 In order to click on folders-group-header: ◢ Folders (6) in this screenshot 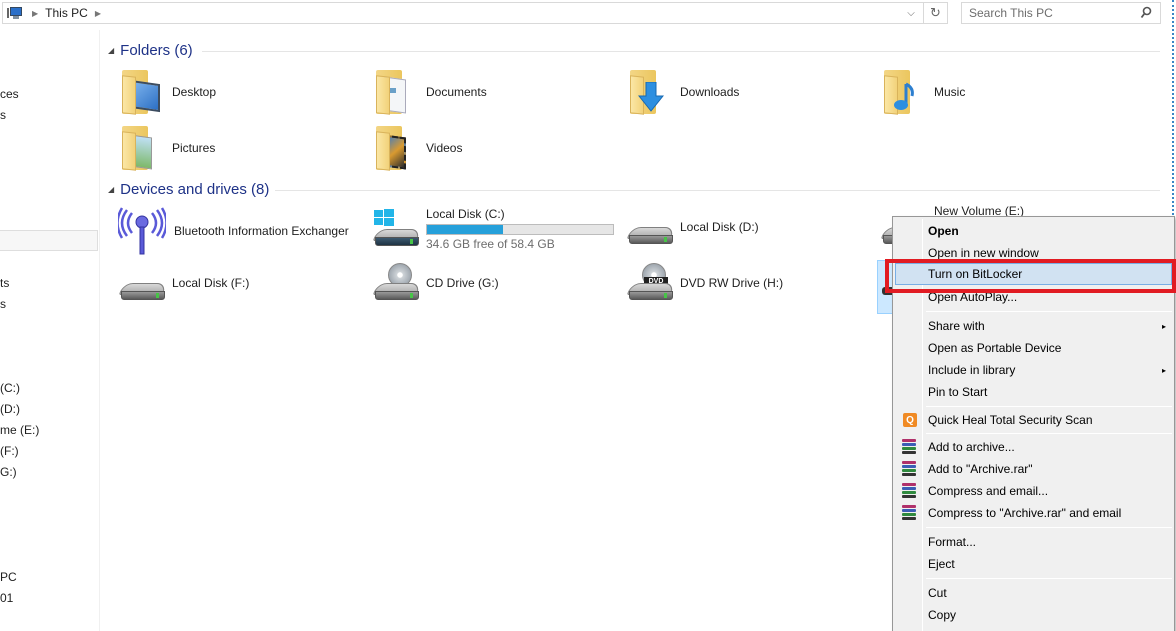, I will do `click(150, 50)`.